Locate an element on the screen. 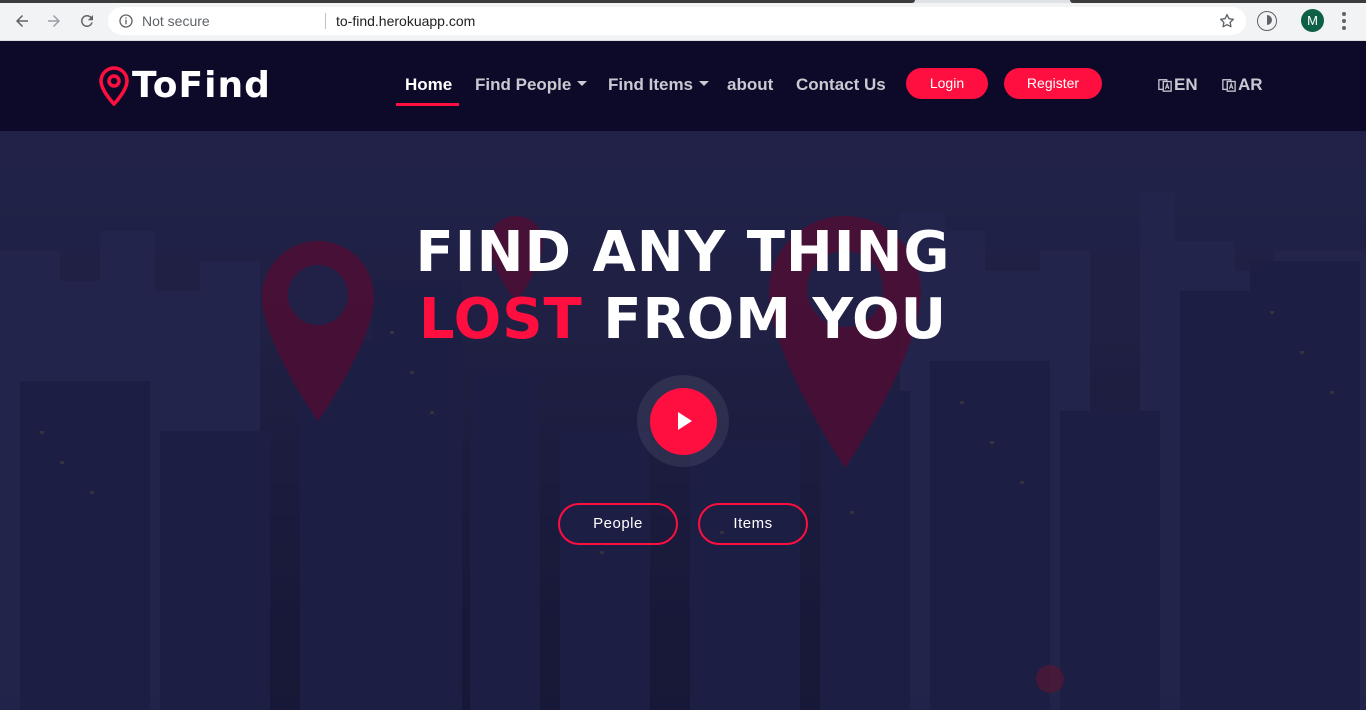 The width and height of the screenshot is (1366, 710). reload-button is located at coordinates (87, 21).